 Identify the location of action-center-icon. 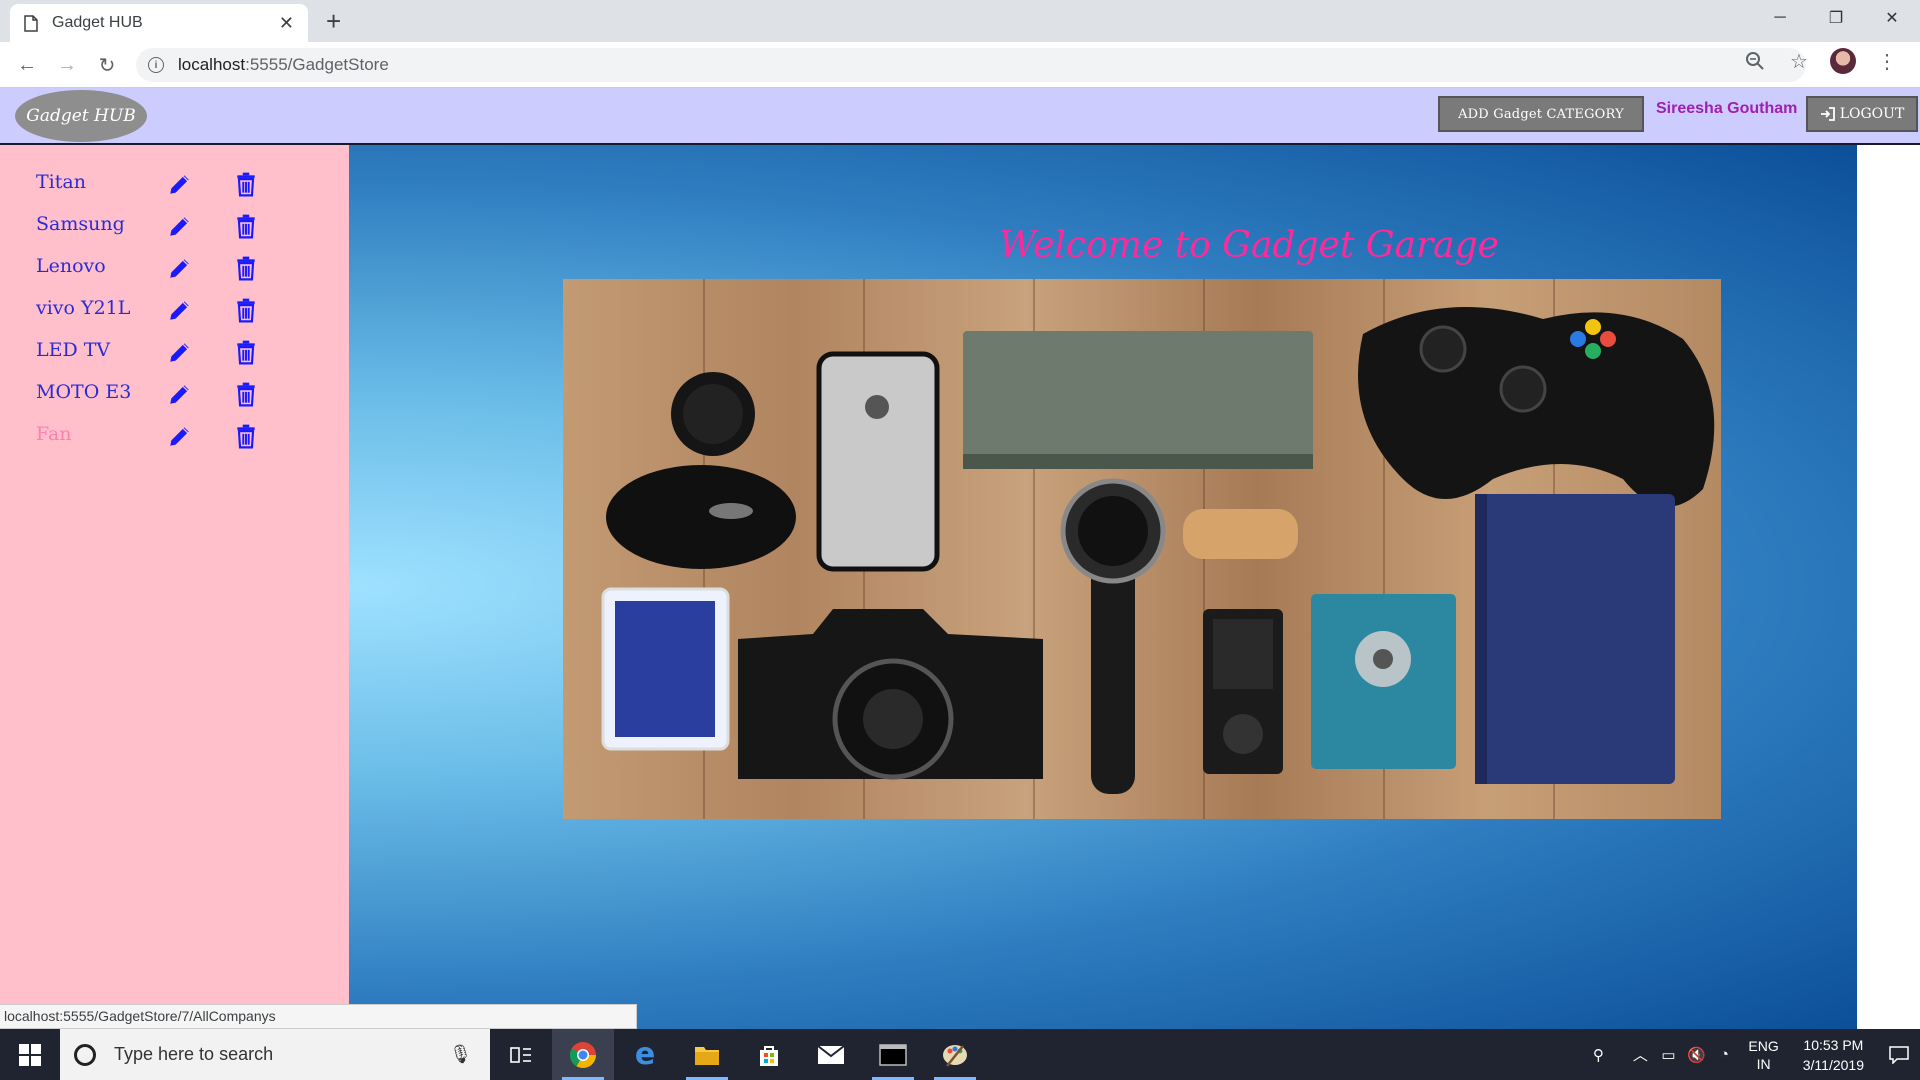
(1899, 1054).